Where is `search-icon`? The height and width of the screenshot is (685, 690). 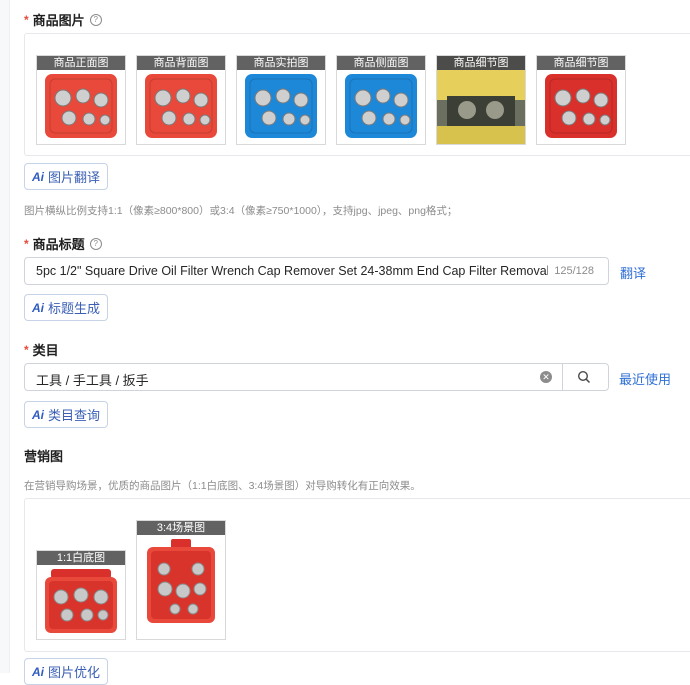
search-icon is located at coordinates (584, 378).